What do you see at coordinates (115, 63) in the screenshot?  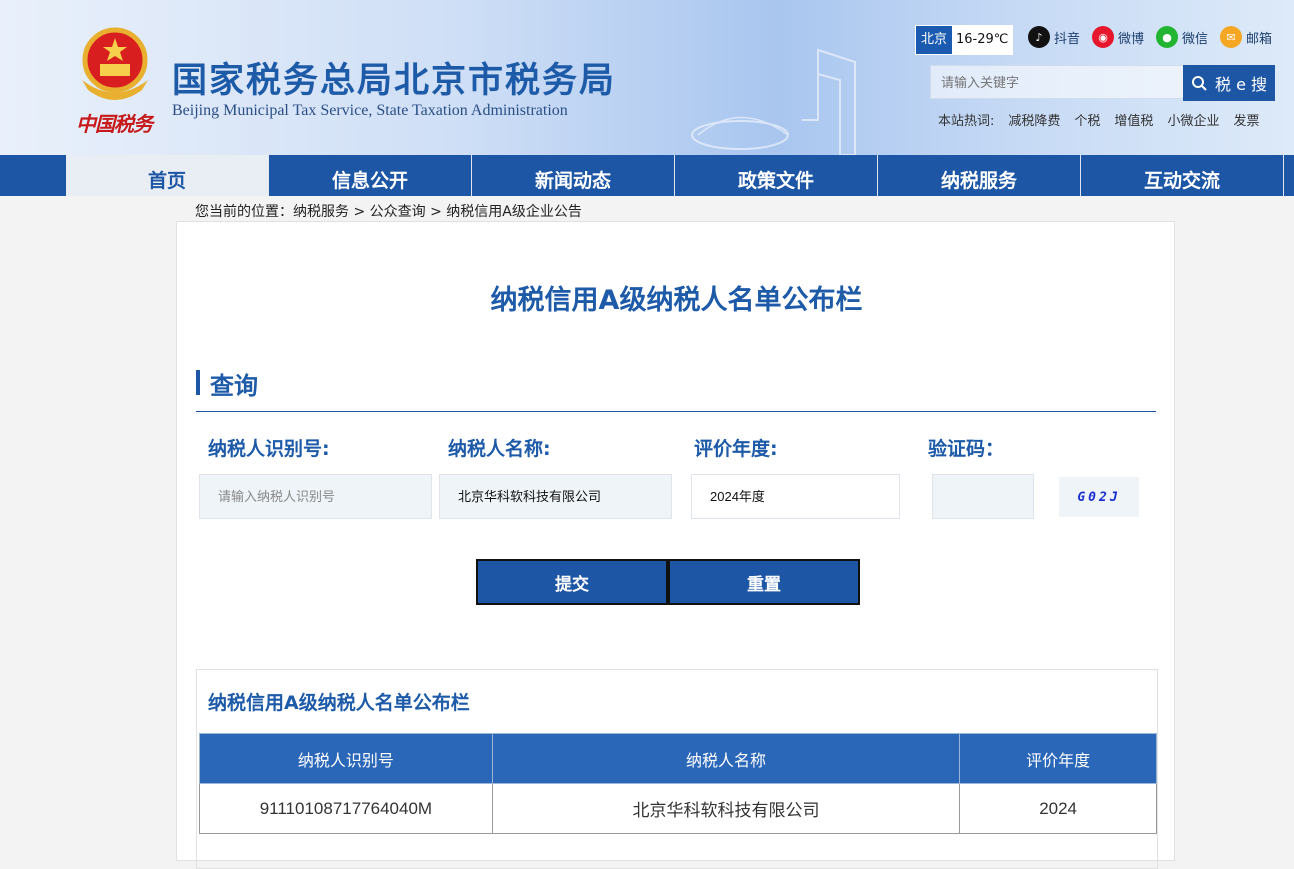 I see `national-emblem-icon` at bounding box center [115, 63].